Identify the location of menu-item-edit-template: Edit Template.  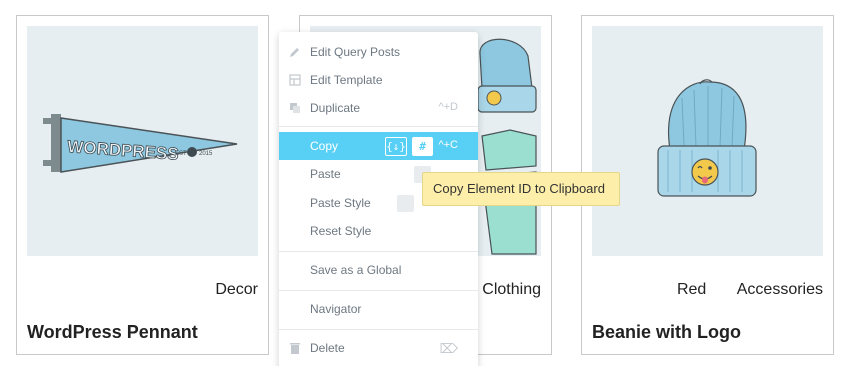
(378, 80).